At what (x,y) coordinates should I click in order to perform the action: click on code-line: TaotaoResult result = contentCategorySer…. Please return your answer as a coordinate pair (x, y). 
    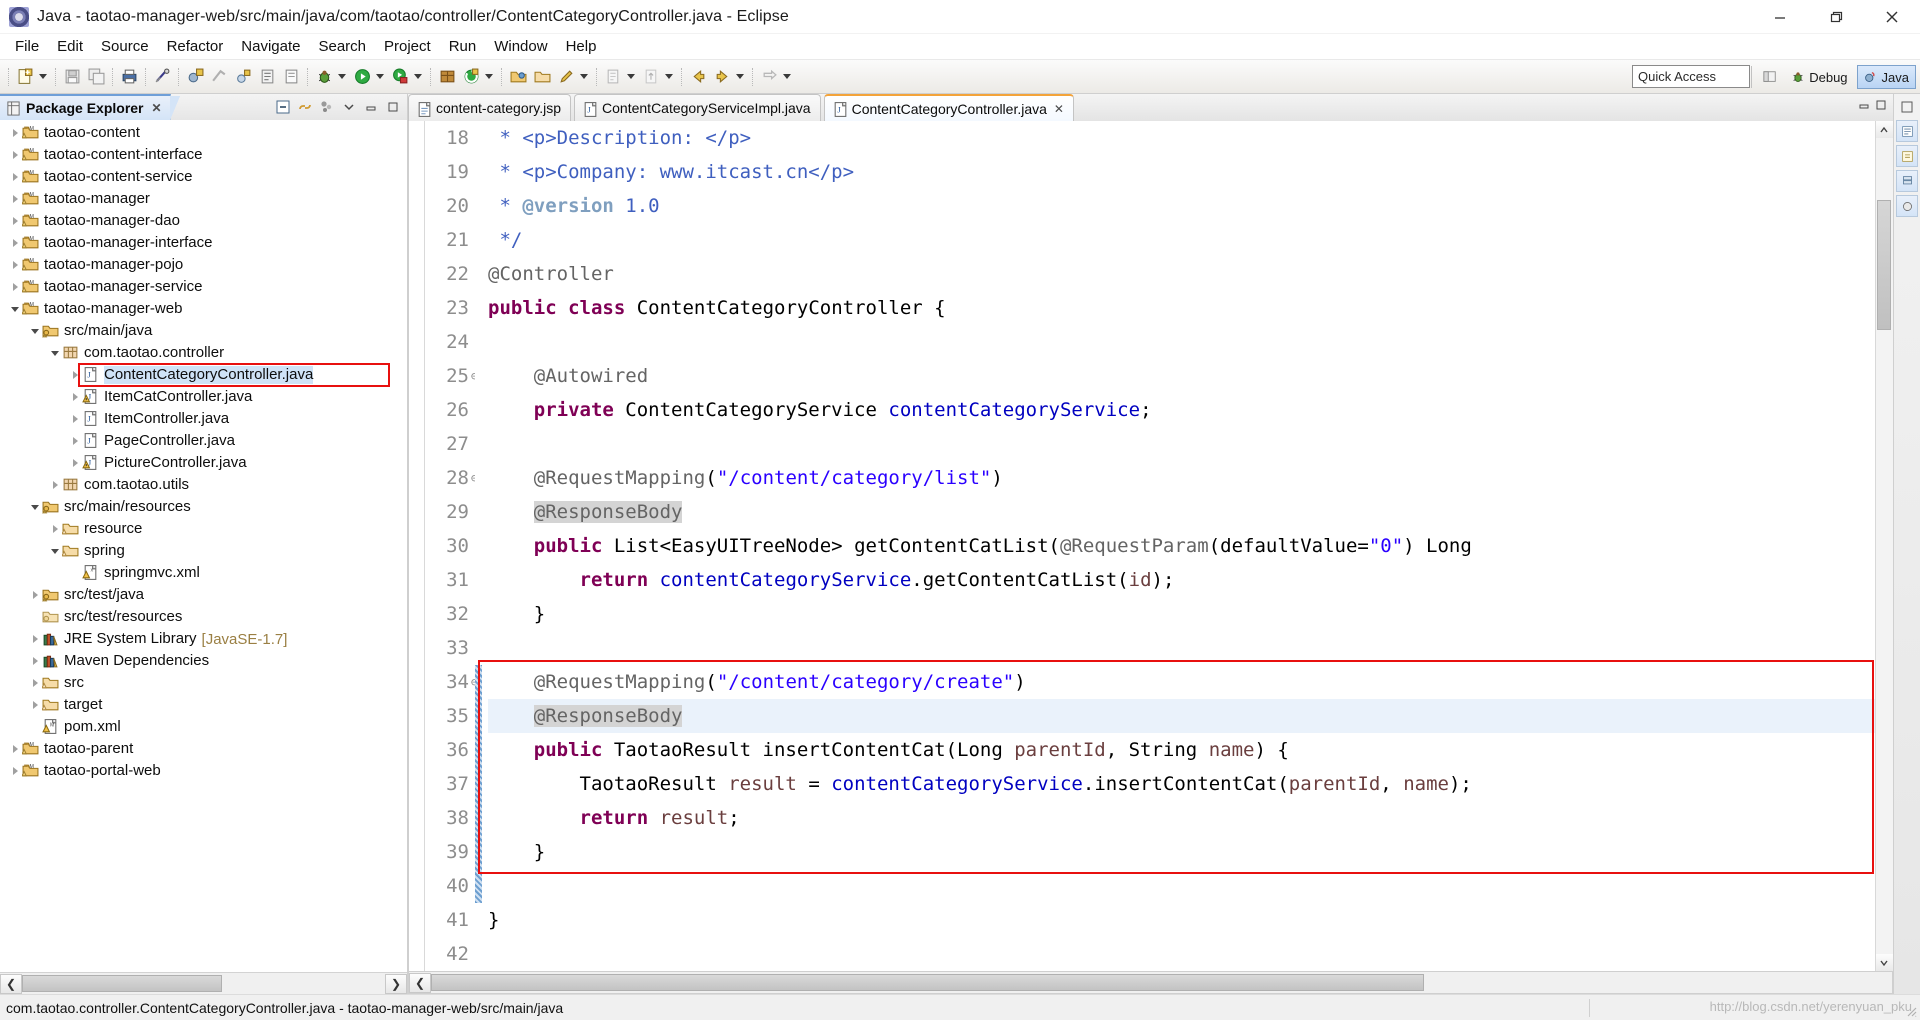
    Looking at the image, I should click on (1181, 784).